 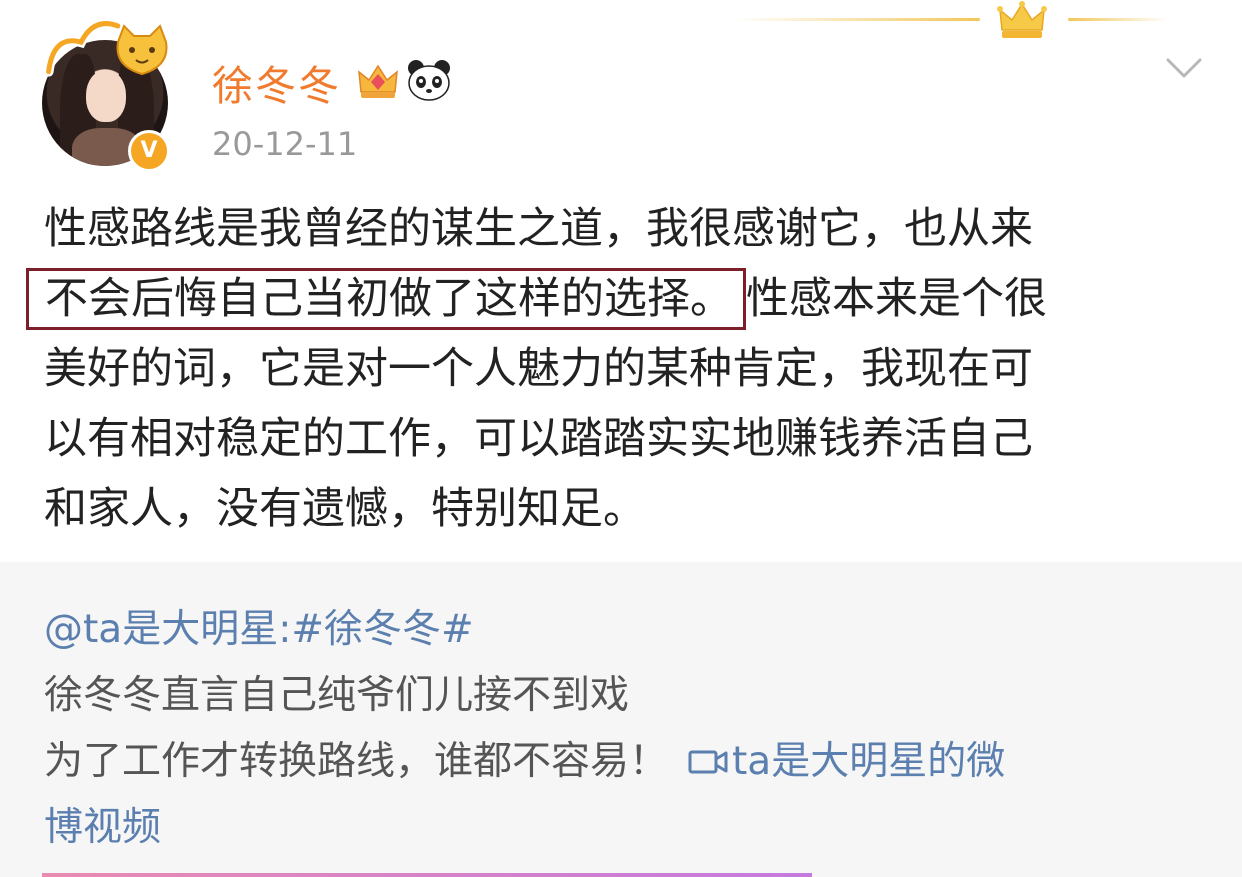 I want to click on panda-icon, so click(x=429, y=80).